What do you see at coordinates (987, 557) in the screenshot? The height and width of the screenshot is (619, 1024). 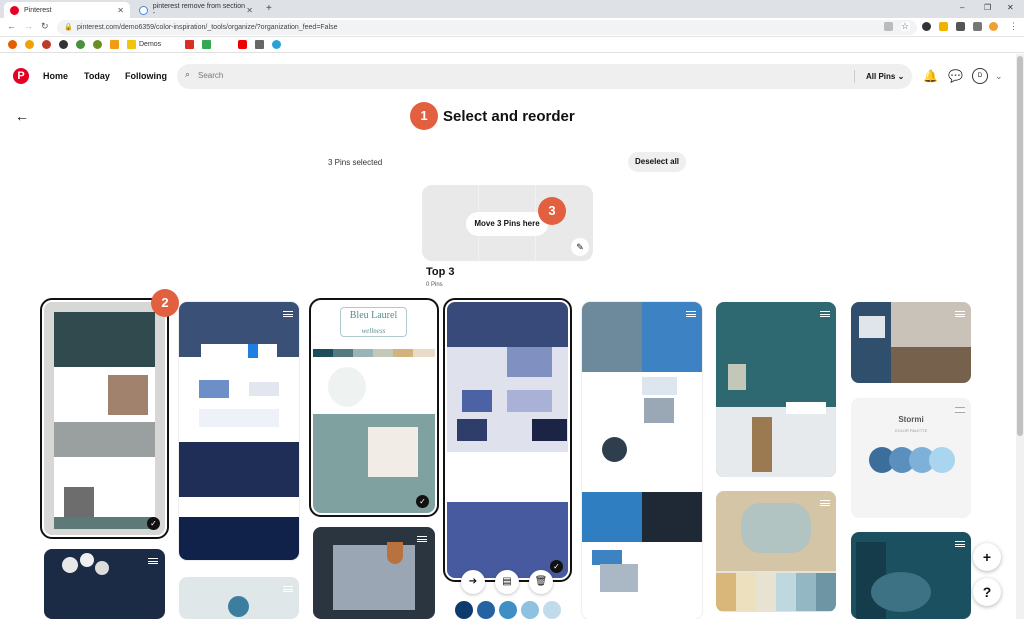 I see `add-pin-button: +` at bounding box center [987, 557].